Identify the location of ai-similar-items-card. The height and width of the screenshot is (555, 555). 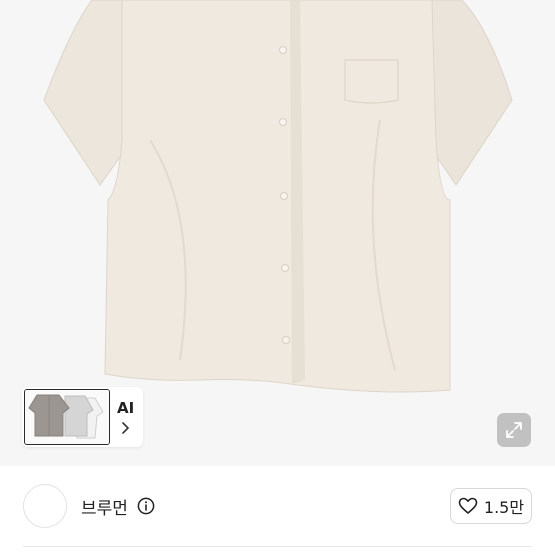
(82, 417).